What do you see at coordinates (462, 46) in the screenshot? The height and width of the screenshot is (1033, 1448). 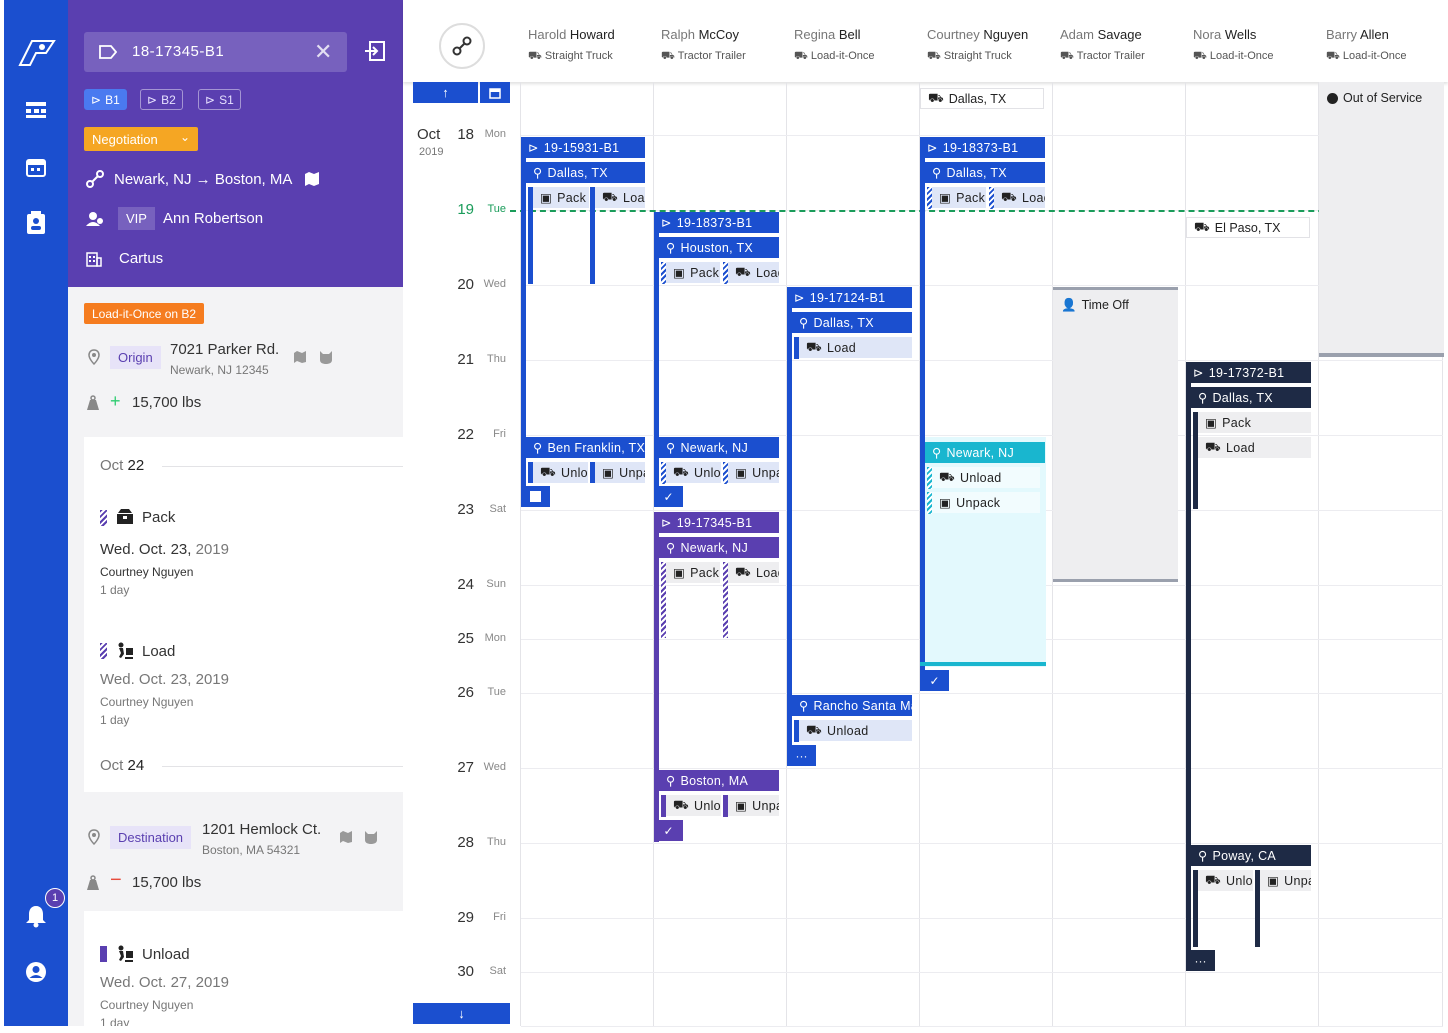 I see `route-view-toggle` at bounding box center [462, 46].